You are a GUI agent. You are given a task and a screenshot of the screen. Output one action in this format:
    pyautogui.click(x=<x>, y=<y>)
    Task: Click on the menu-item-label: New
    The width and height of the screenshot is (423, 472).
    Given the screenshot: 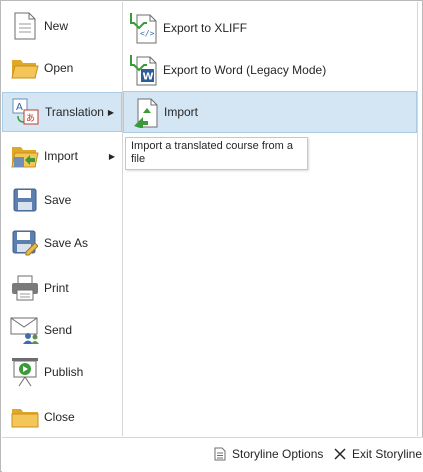 What is the action you would take?
    pyautogui.click(x=56, y=26)
    